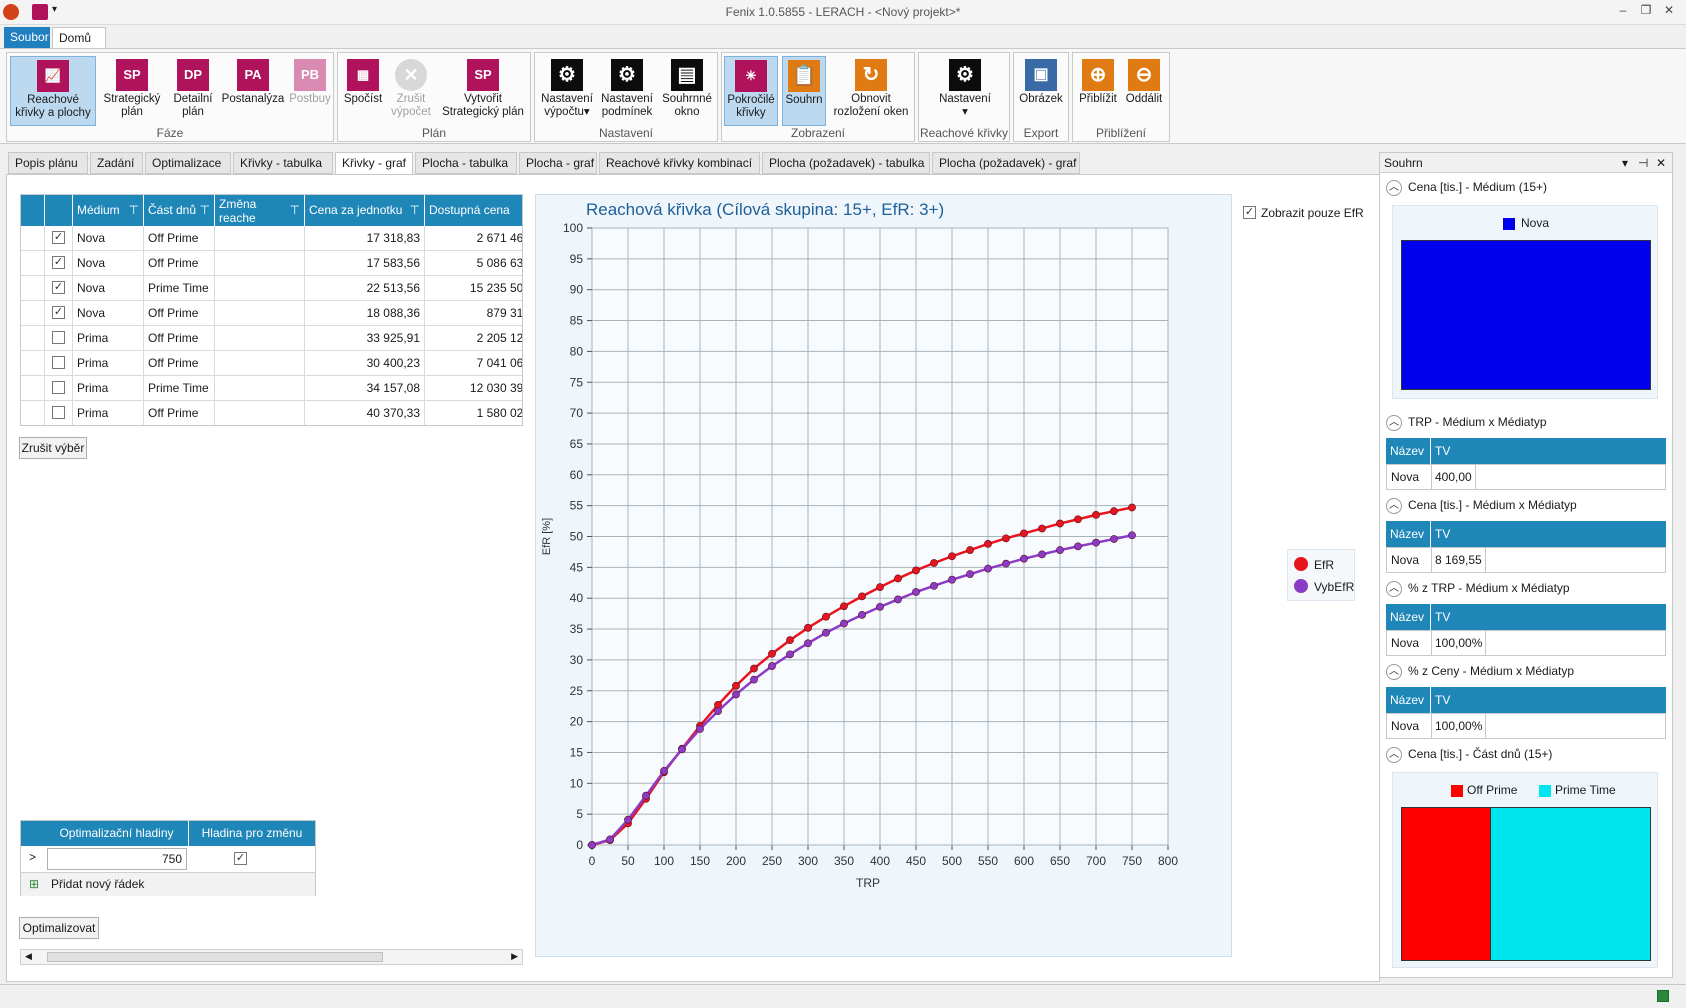  Describe the element at coordinates (751, 91) in the screenshot. I see `advanced-curves-button: ✳ Pokročilé křivky` at that location.